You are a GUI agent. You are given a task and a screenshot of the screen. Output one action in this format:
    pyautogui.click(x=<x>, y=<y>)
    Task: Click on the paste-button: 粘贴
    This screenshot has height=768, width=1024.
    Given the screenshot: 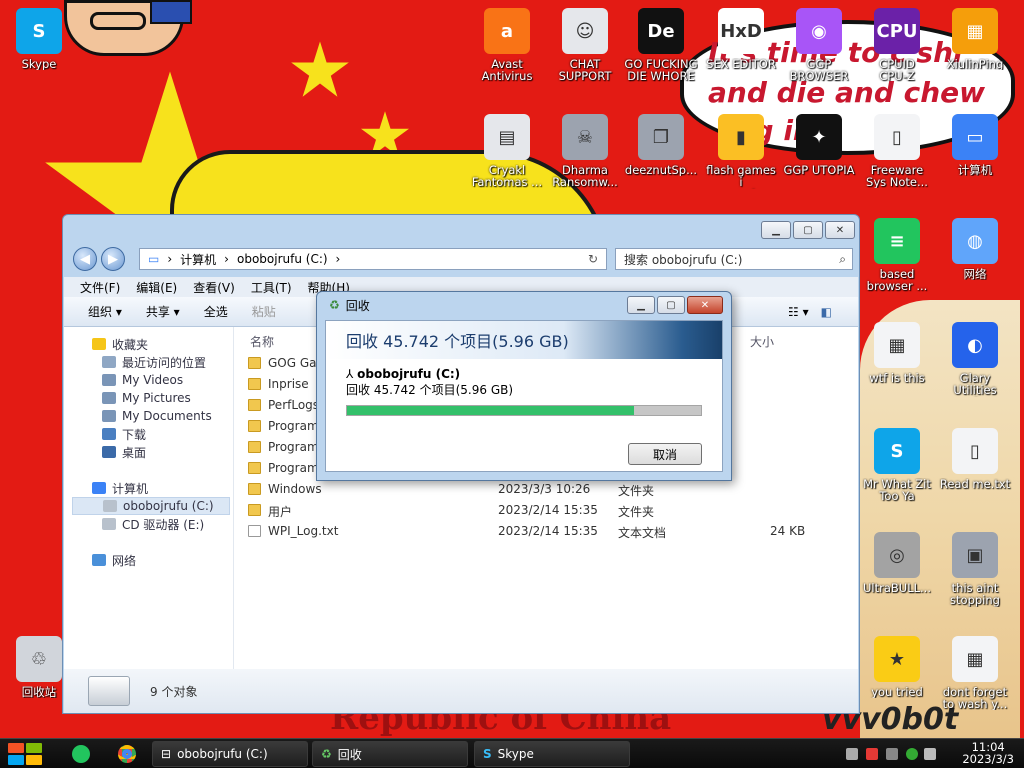 What is the action you would take?
    pyautogui.click(x=264, y=311)
    